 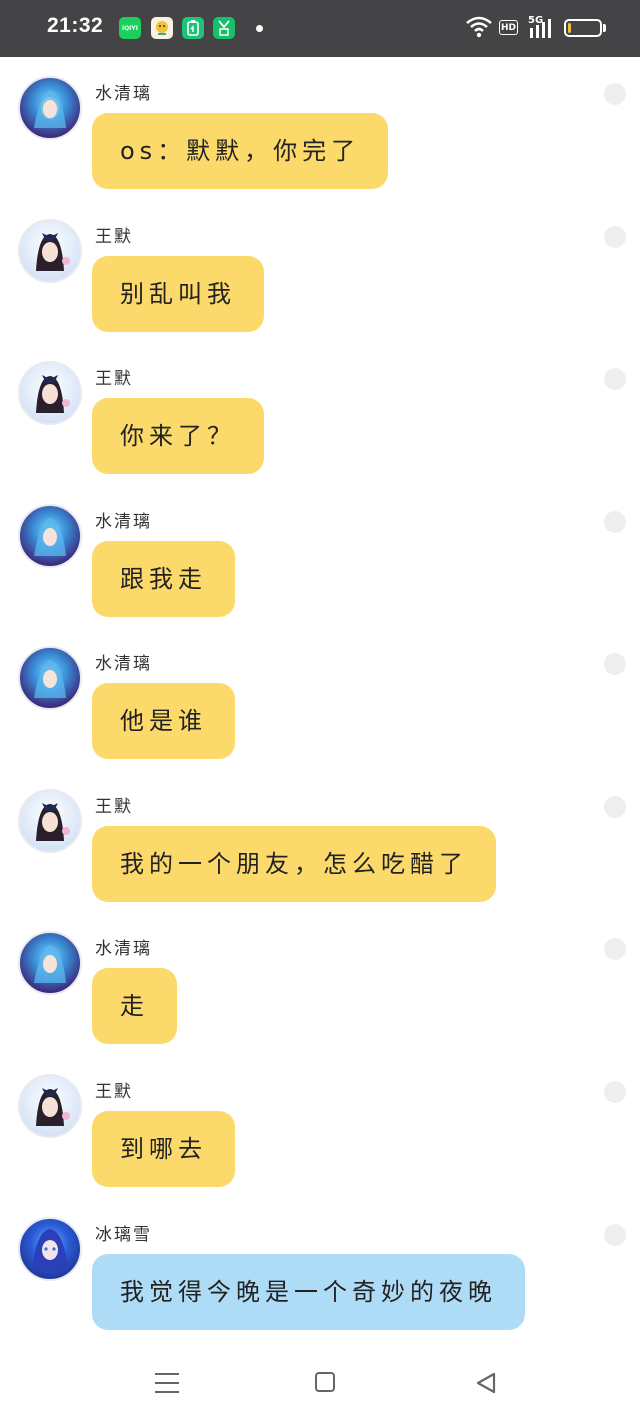 What do you see at coordinates (569, 28) in the screenshot?
I see `battery-level` at bounding box center [569, 28].